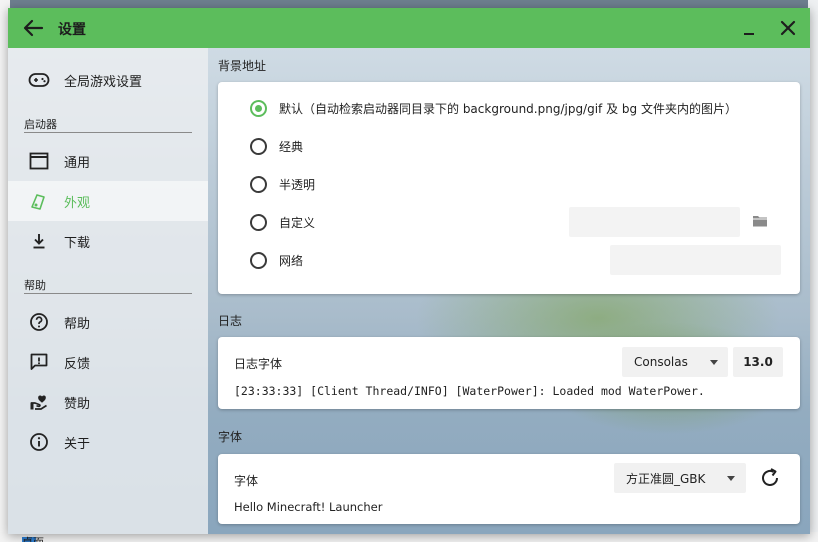  I want to click on feedback-icon, so click(39, 362).